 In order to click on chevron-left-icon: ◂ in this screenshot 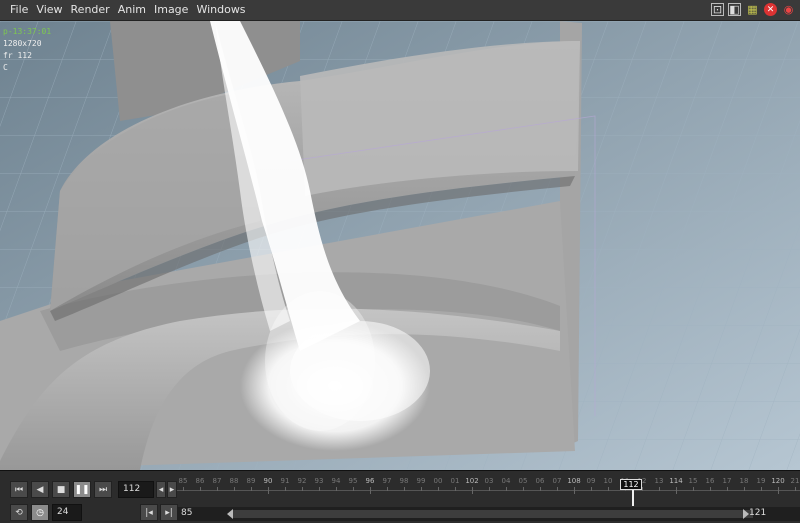, I will do `click(161, 489)`.